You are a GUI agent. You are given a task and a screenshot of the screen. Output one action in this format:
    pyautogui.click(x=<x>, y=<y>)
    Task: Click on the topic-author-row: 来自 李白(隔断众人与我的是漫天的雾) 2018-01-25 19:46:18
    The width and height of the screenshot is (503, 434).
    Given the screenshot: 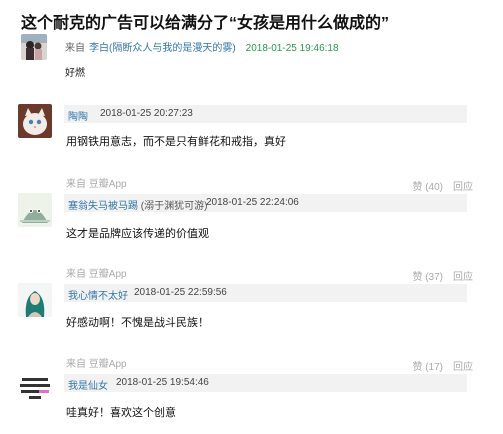 What is the action you would take?
    pyautogui.click(x=251, y=48)
    